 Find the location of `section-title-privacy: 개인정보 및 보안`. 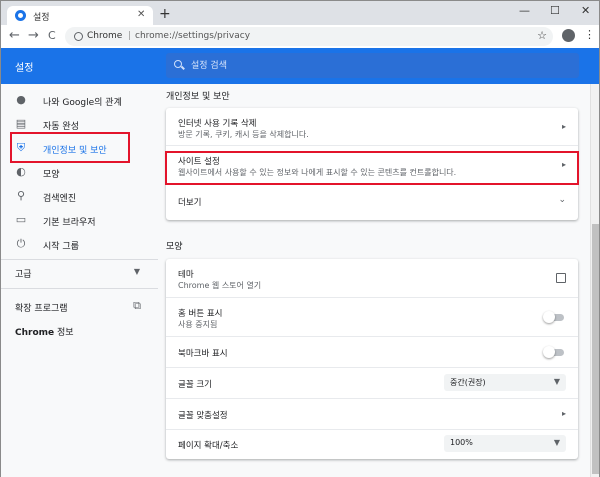

section-title-privacy: 개인정보 및 보안 is located at coordinates (198, 97).